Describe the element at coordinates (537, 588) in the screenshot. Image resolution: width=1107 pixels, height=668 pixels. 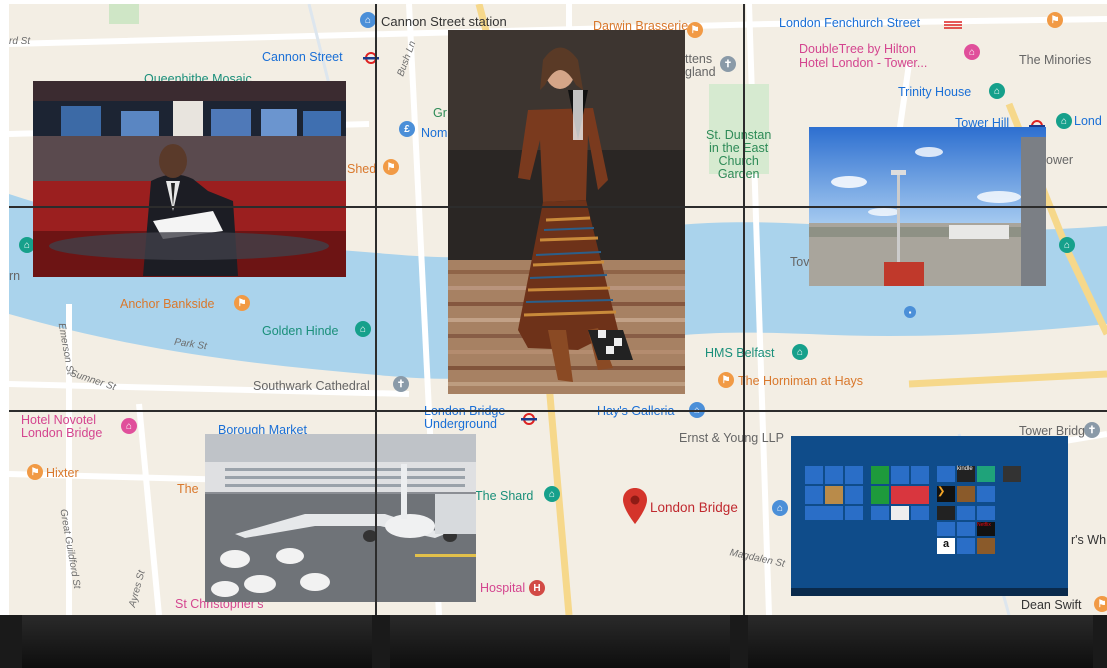
I see `hospital-pin-icon: H` at that location.